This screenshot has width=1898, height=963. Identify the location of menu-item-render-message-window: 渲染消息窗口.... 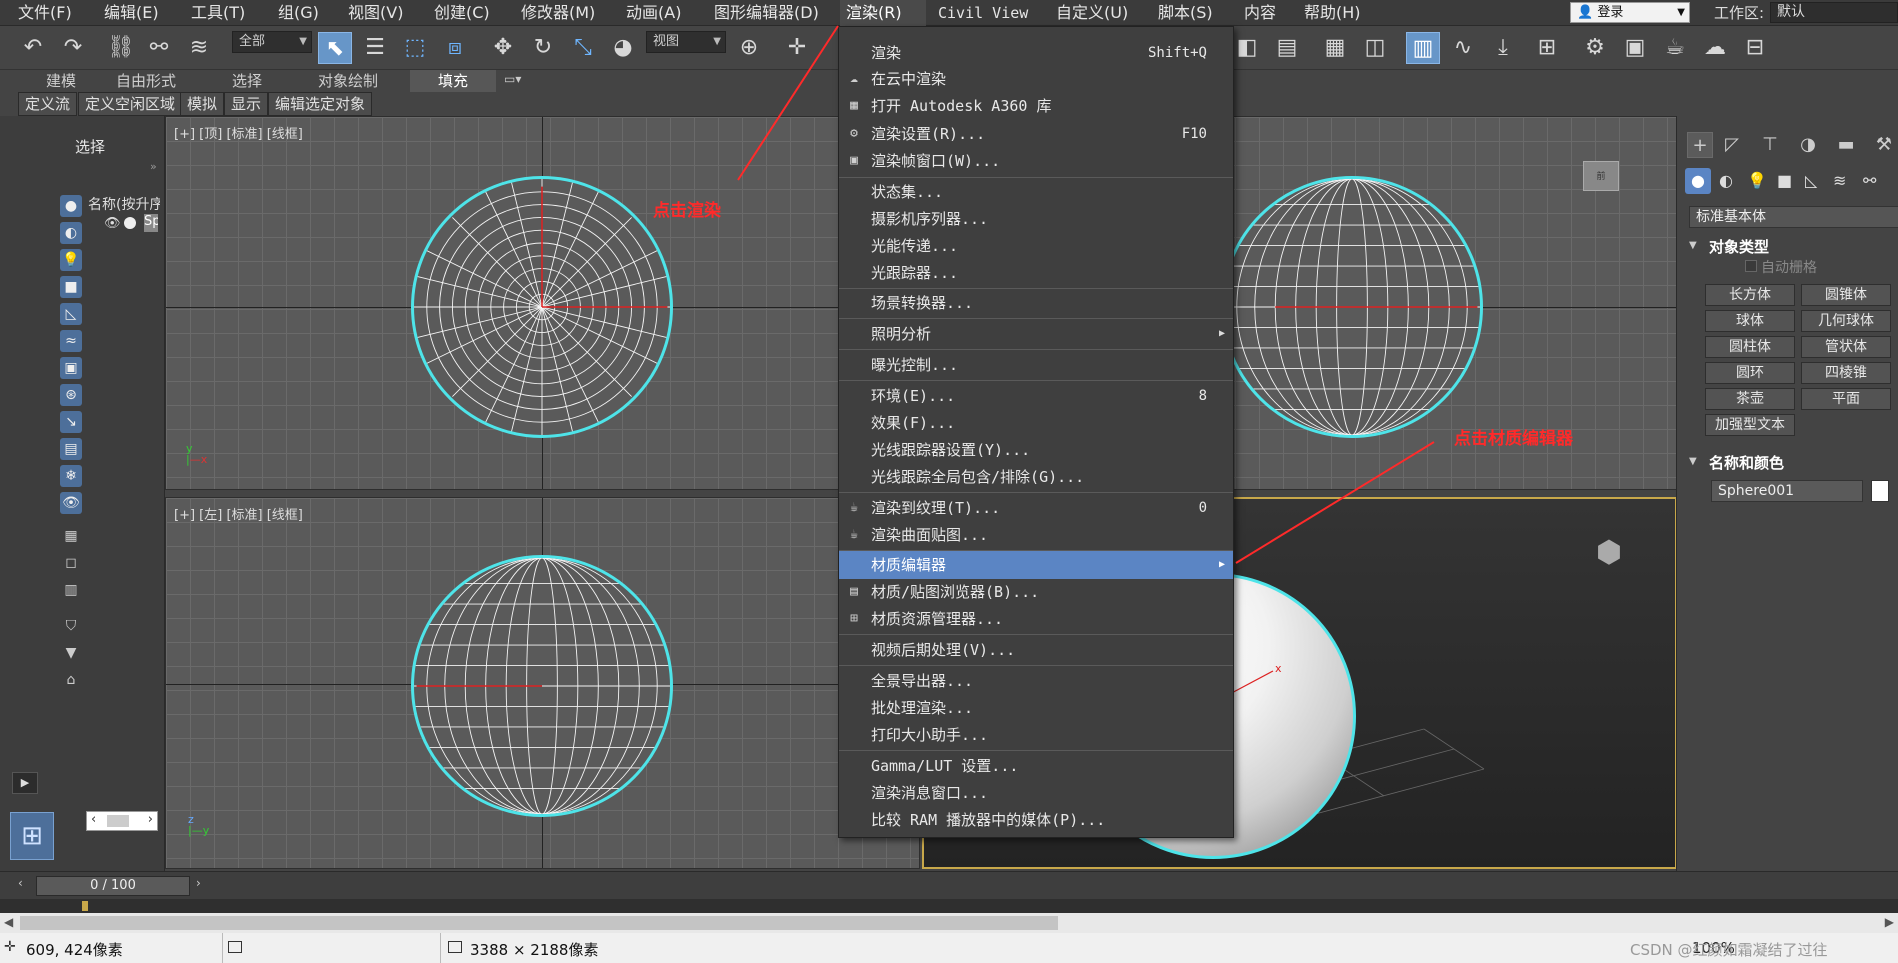
(1036, 793).